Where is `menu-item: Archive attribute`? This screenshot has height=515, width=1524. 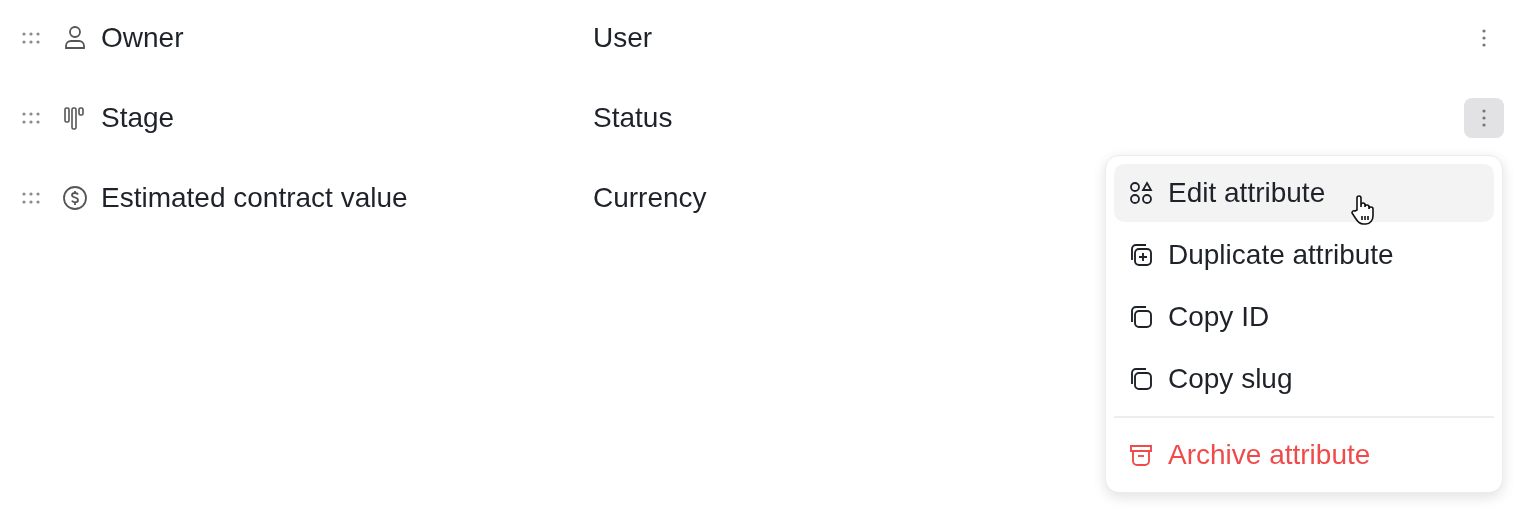 menu-item: Archive attribute is located at coordinates (1304, 455).